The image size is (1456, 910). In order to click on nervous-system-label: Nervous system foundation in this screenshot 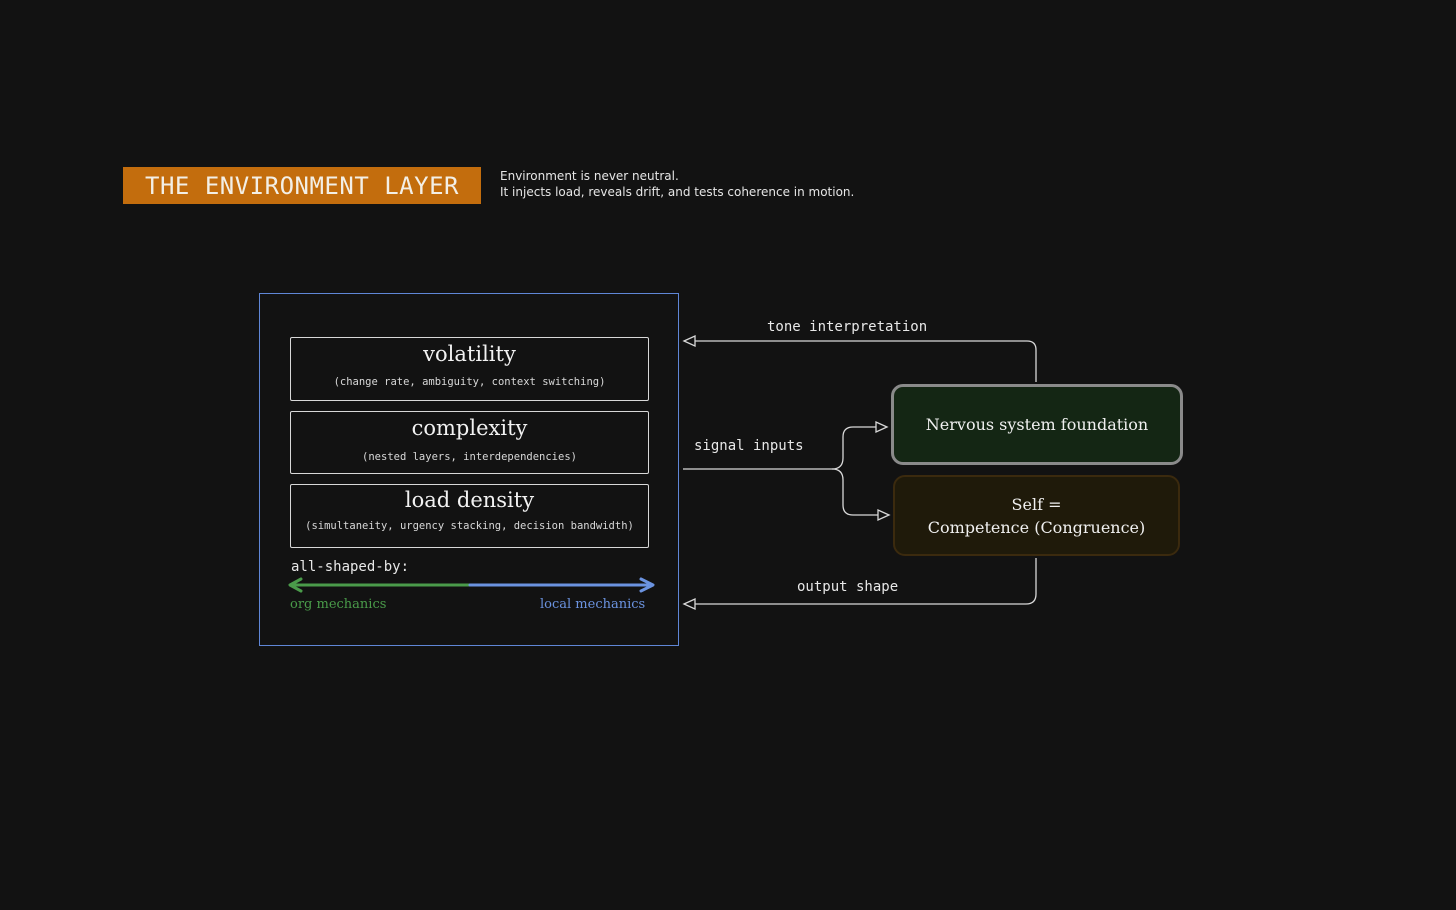, I will do `click(1037, 424)`.